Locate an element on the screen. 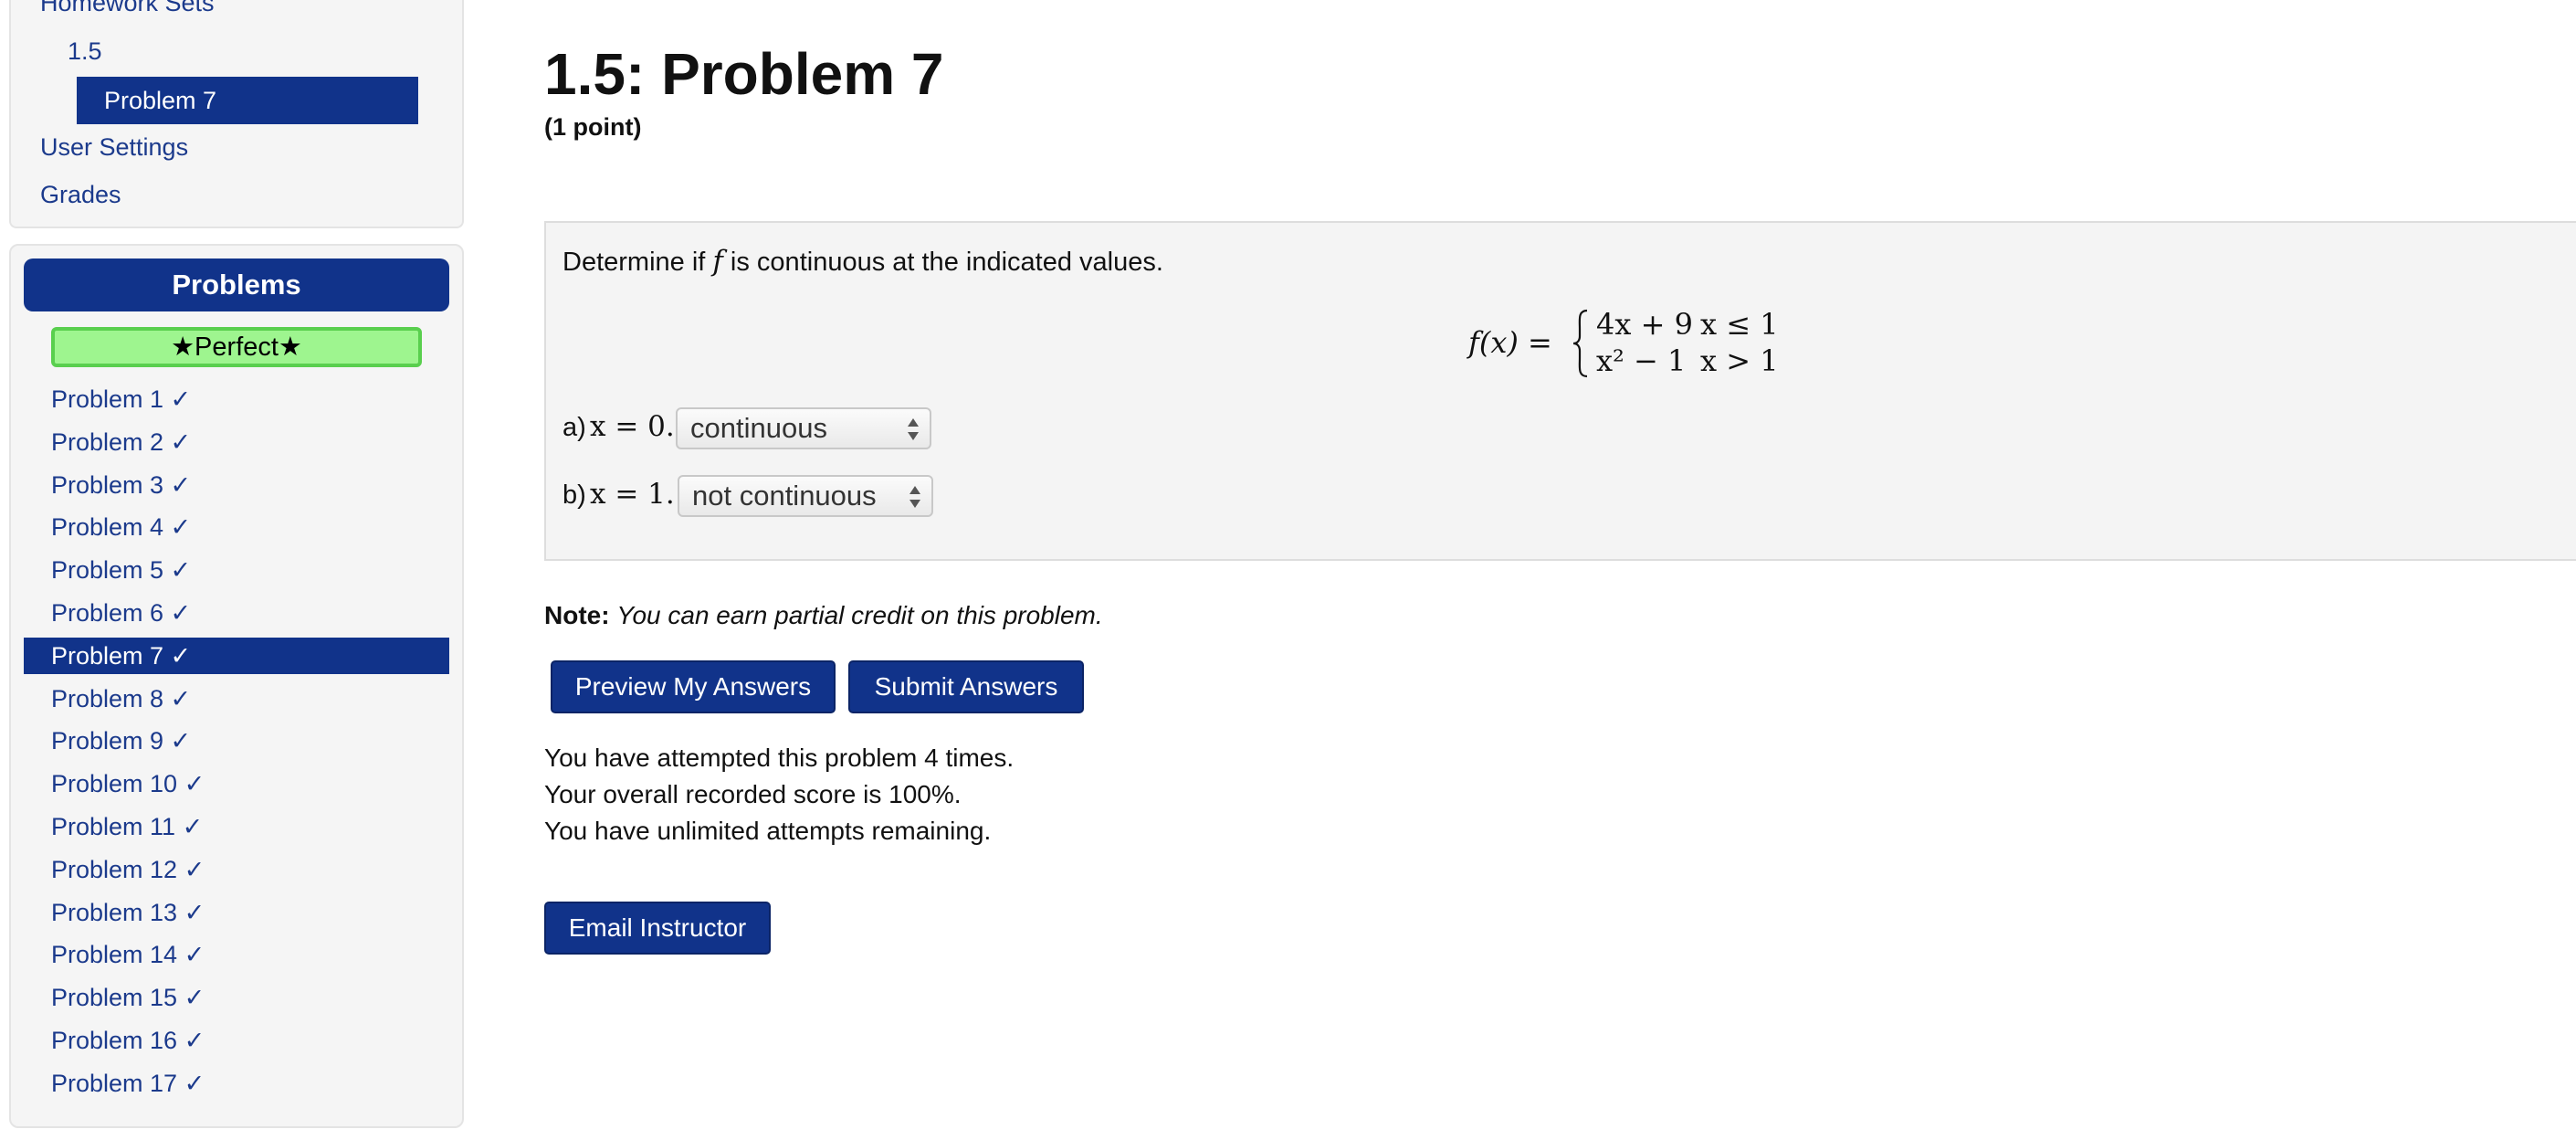 This screenshot has height=1129, width=2576. part-b-select: not continuous is located at coordinates (805, 496).